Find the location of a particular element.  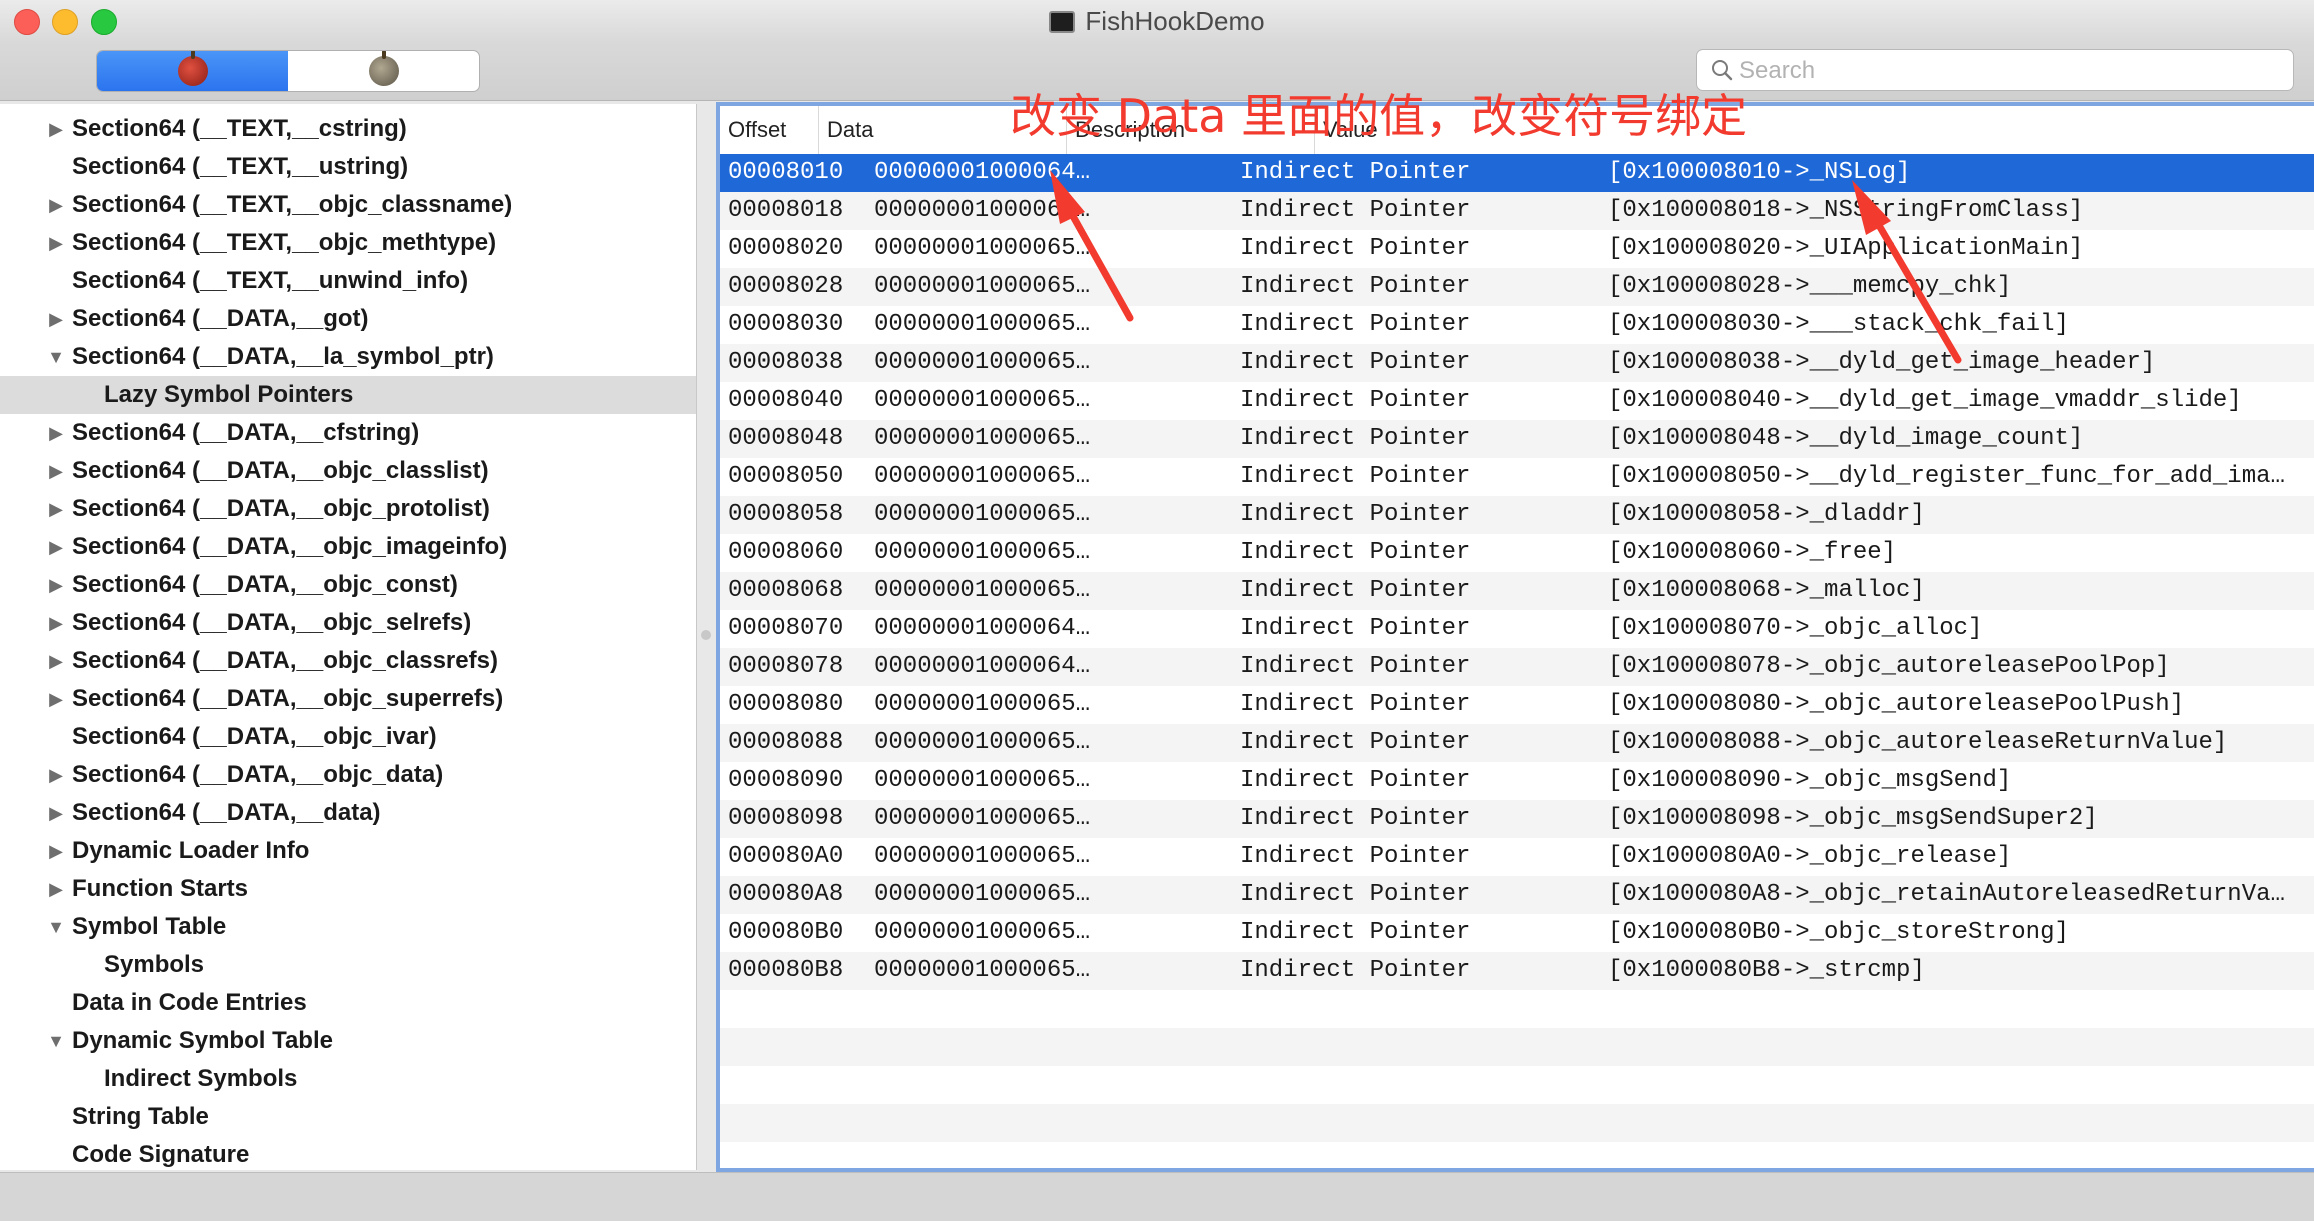

split-view-divider-handle is located at coordinates (706, 635).